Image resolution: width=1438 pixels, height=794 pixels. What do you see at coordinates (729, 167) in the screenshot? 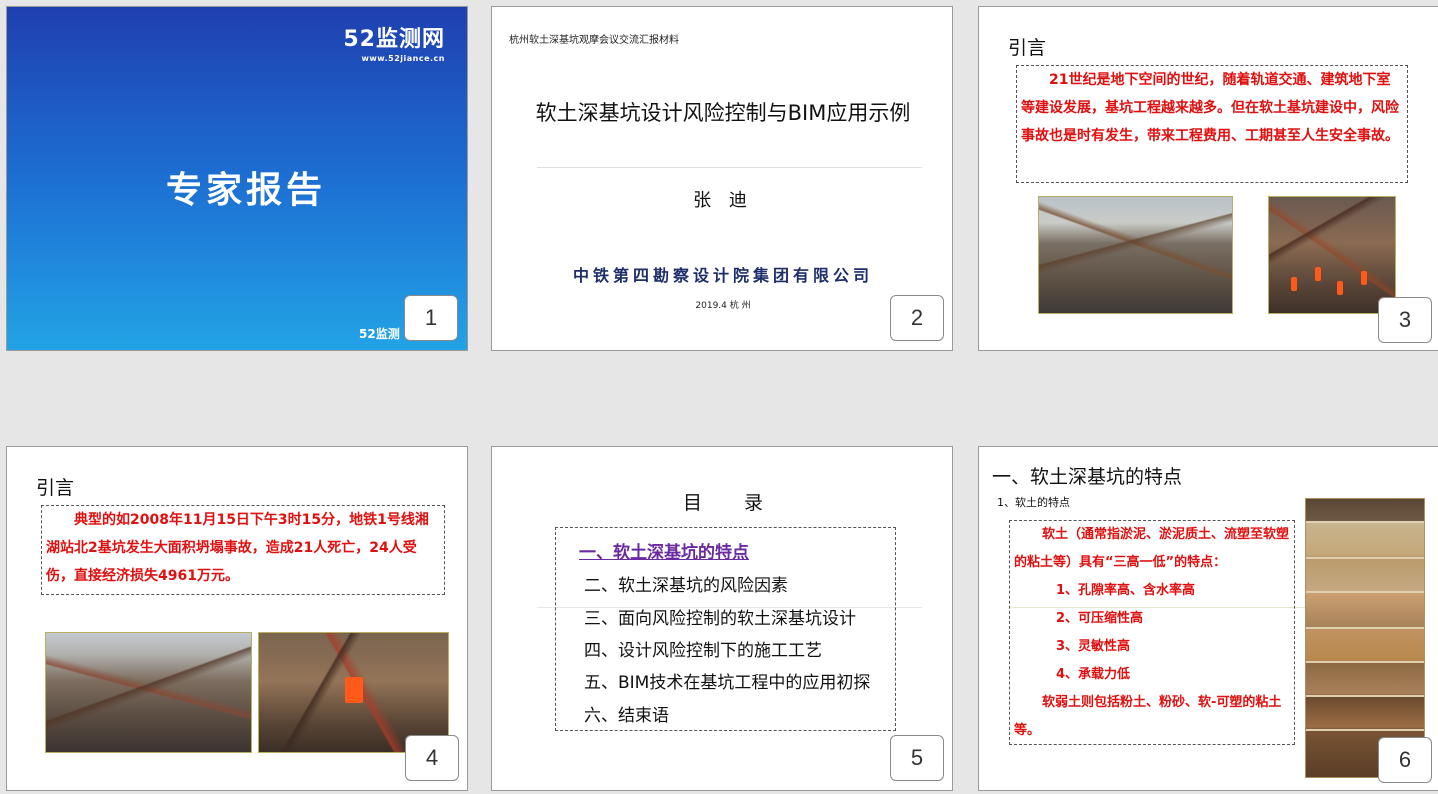
I see `divider` at bounding box center [729, 167].